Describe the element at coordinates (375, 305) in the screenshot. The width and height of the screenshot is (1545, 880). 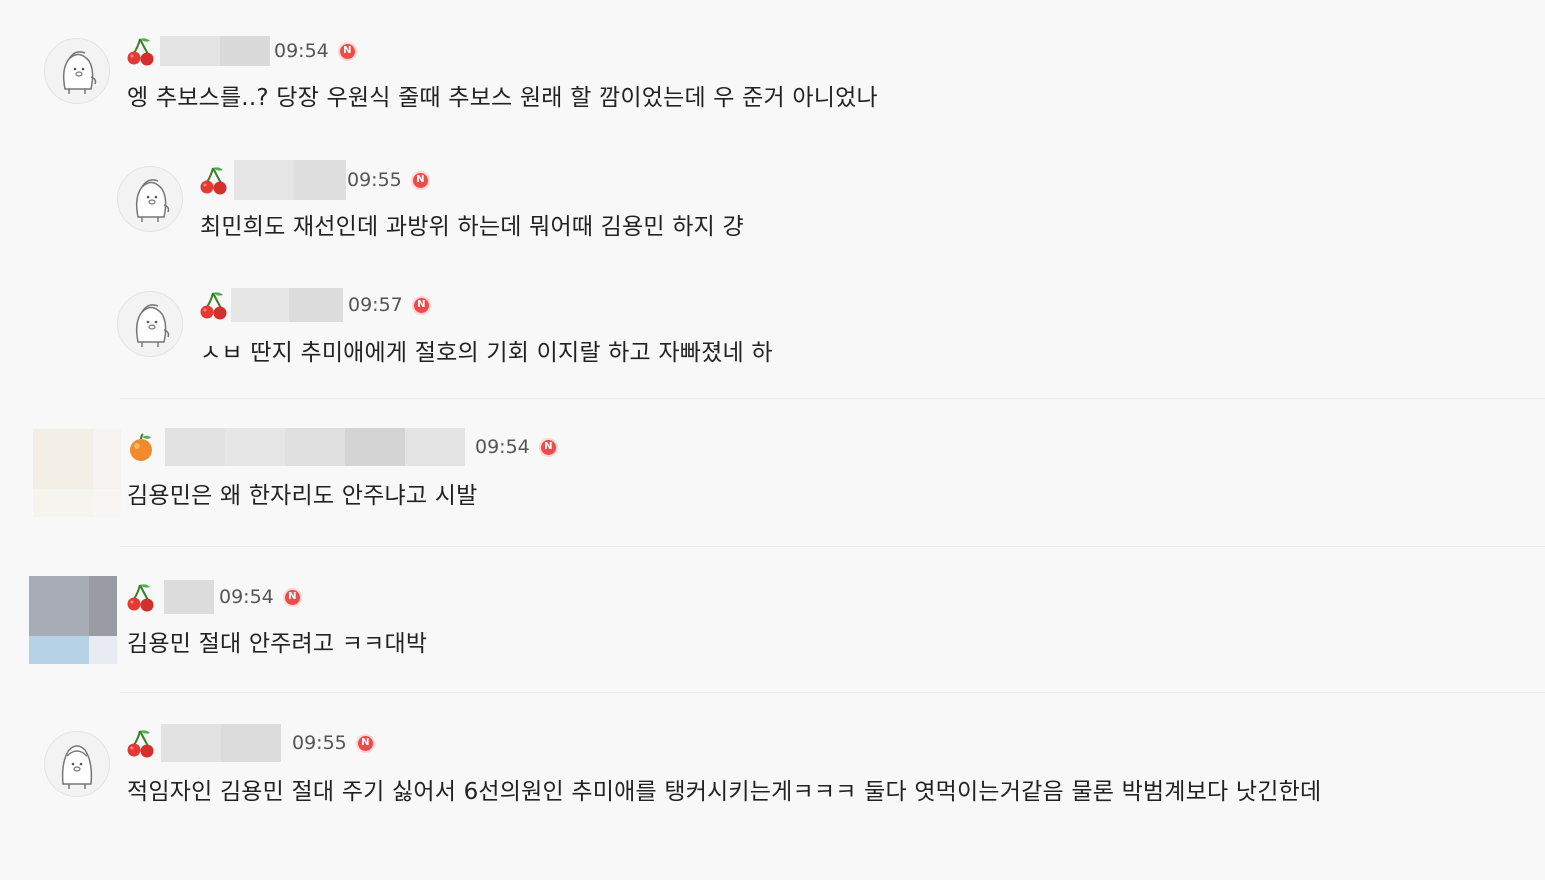
I see `comment-time: 09:57` at that location.